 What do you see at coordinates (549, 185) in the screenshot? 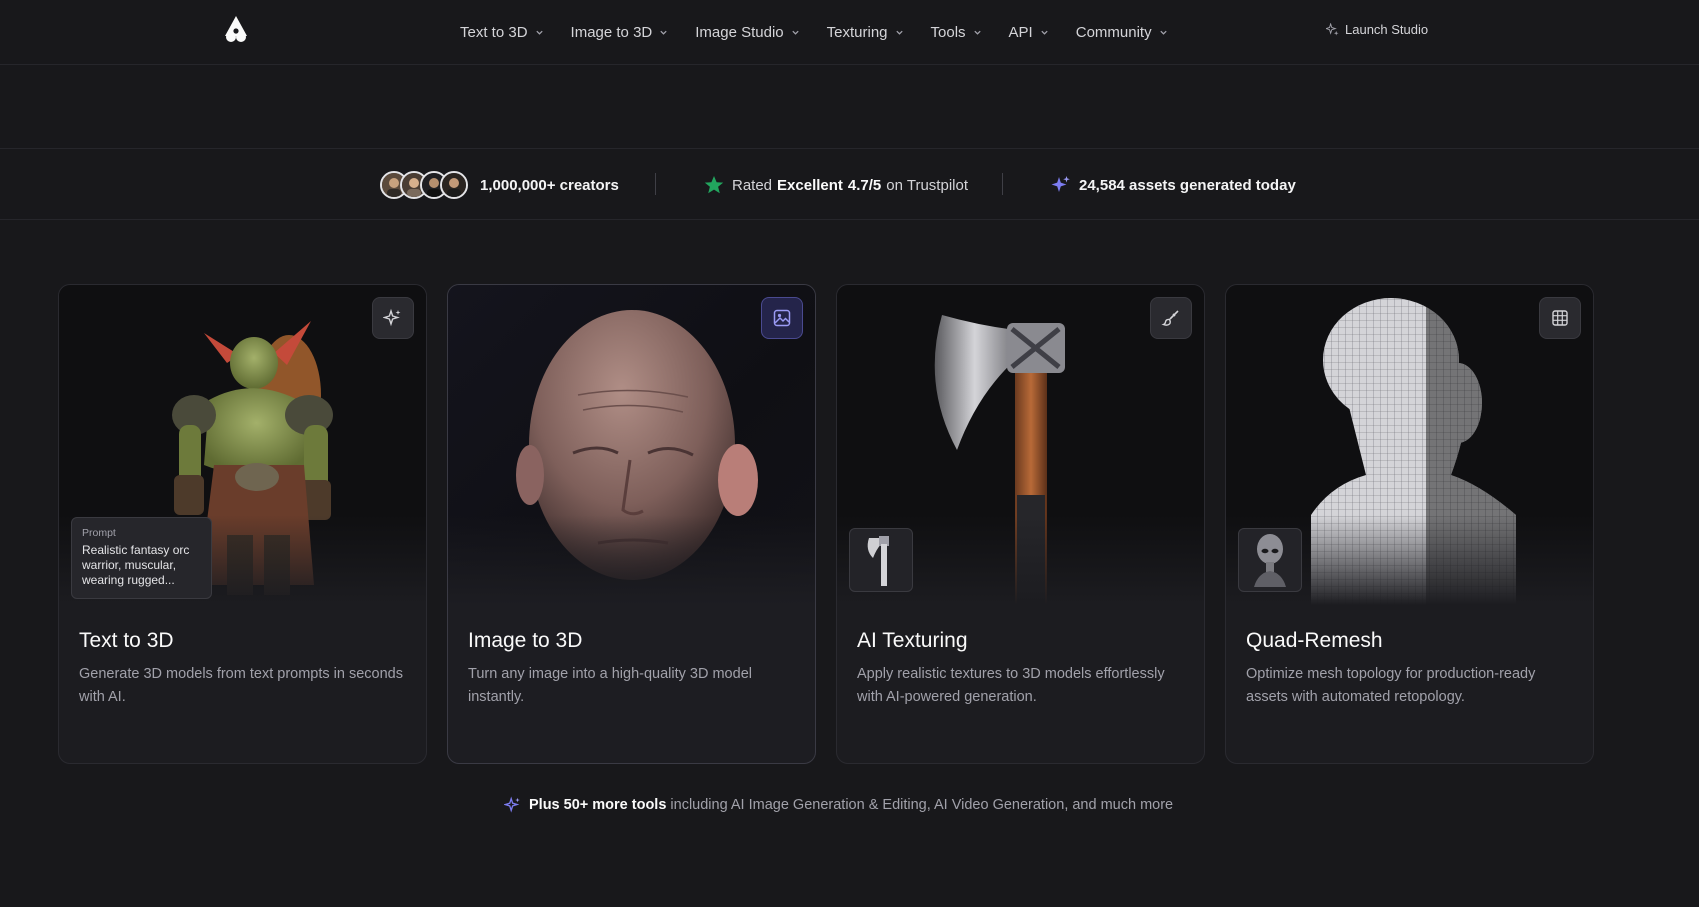
I see `creators-count: 1,000,000+ creators` at bounding box center [549, 185].